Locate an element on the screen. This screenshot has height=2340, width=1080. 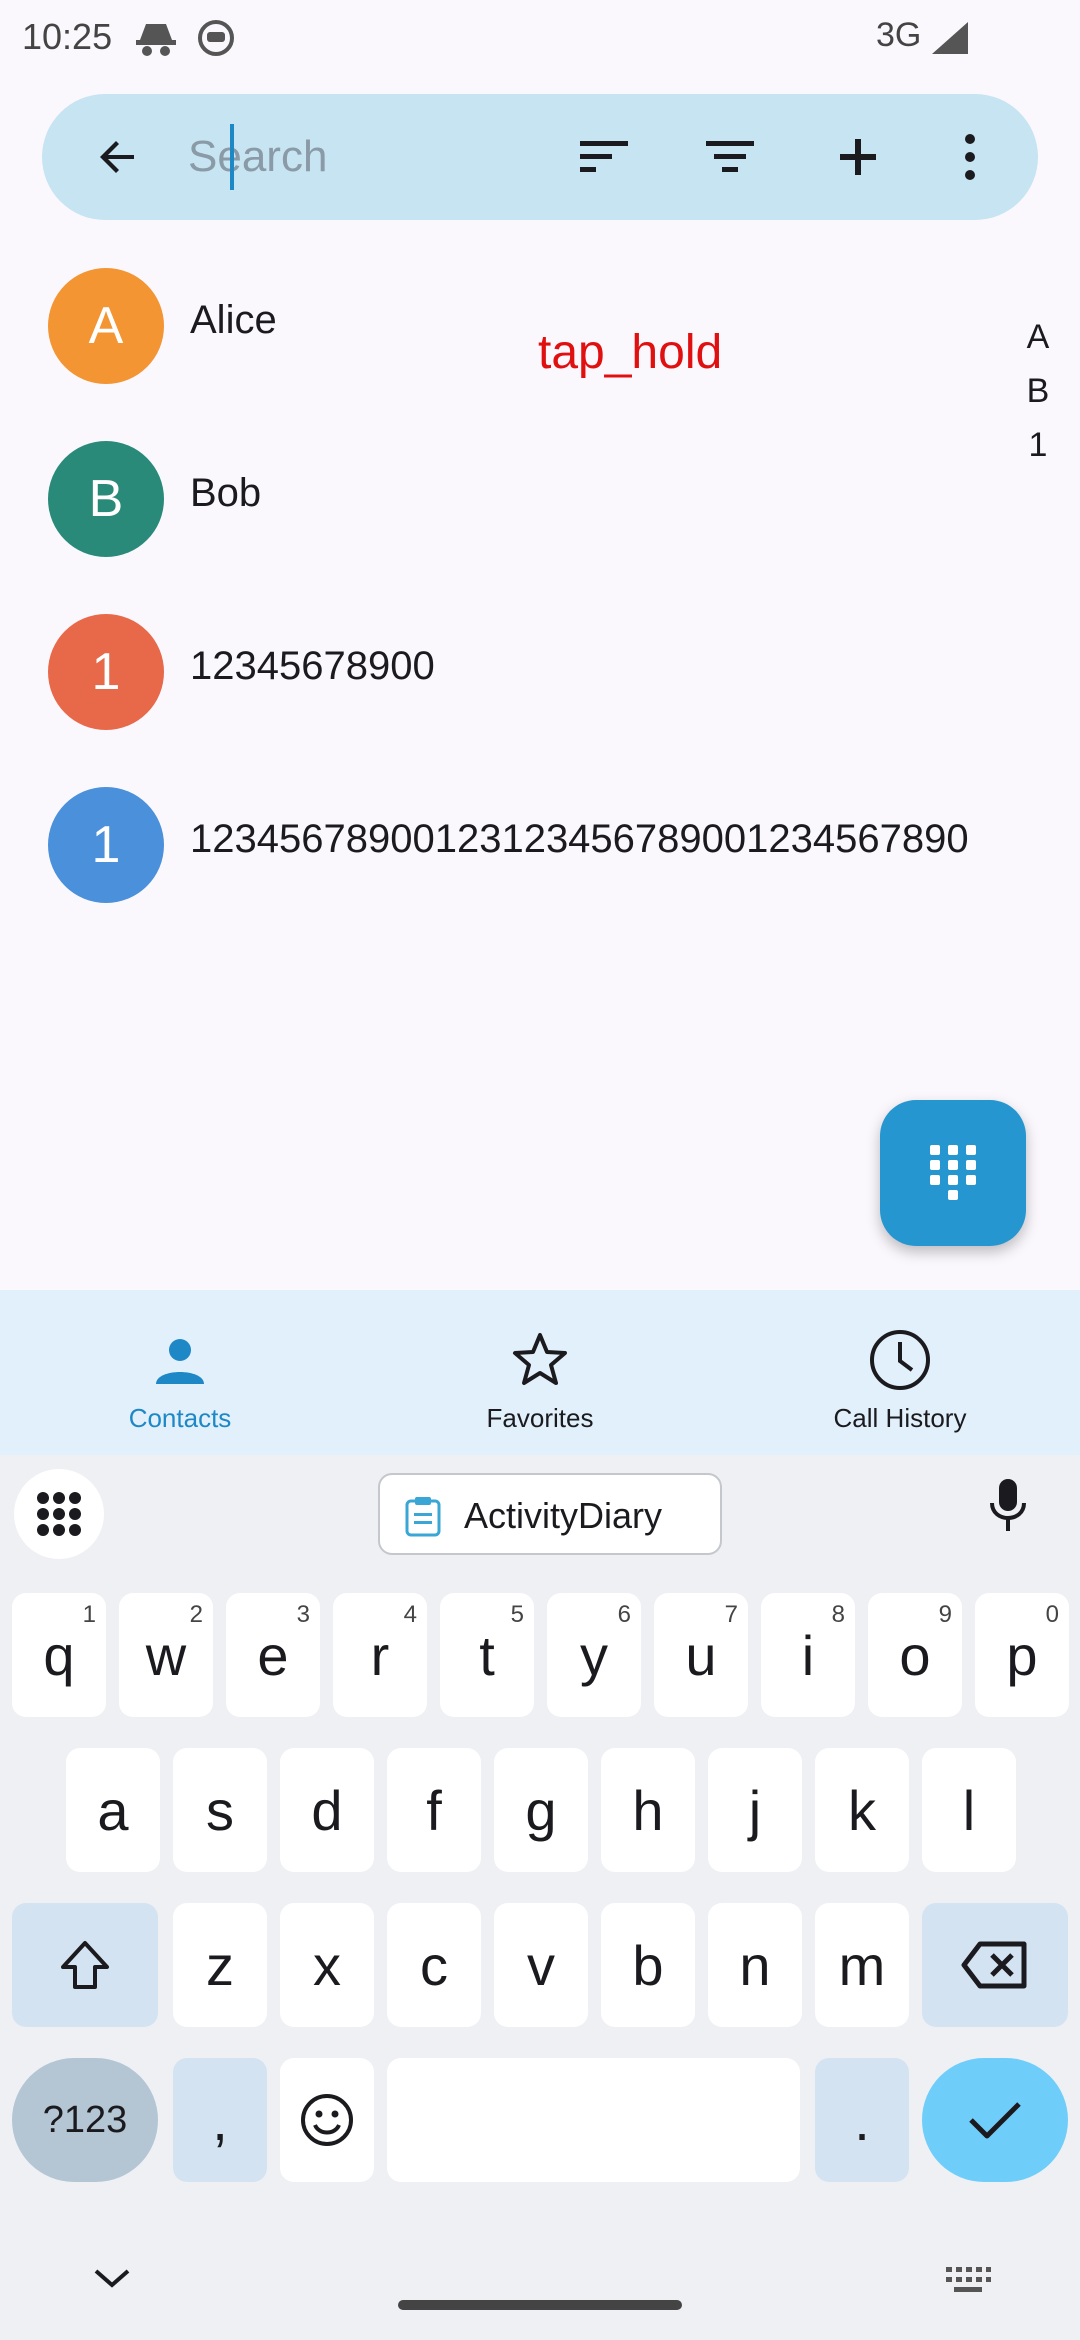
enter-key is located at coordinates (995, 2120).